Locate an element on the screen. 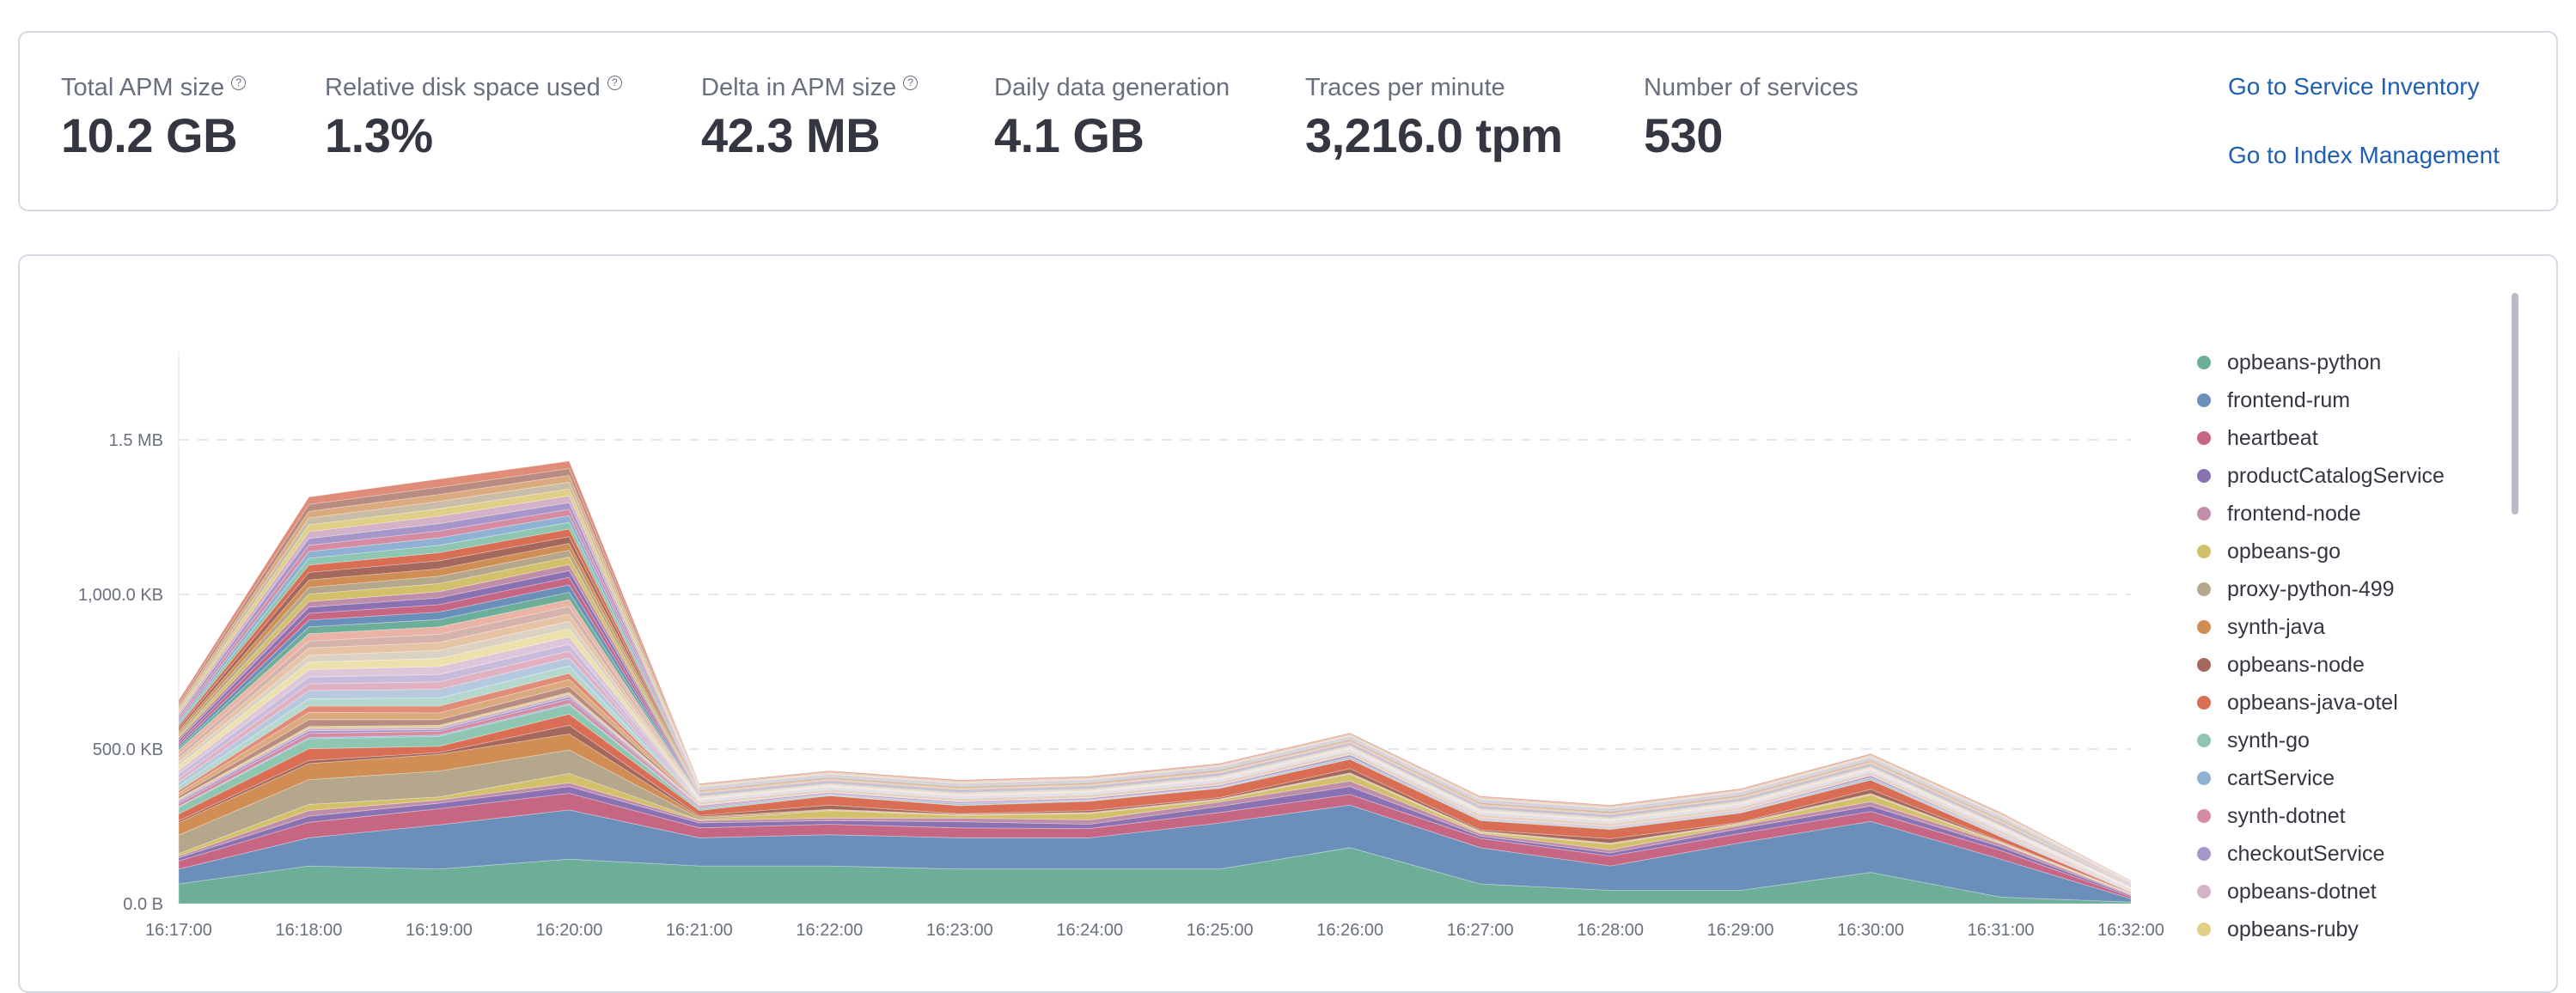 The width and height of the screenshot is (2576, 993). legend-label: opbeans-dotnet is located at coordinates (2302, 891).